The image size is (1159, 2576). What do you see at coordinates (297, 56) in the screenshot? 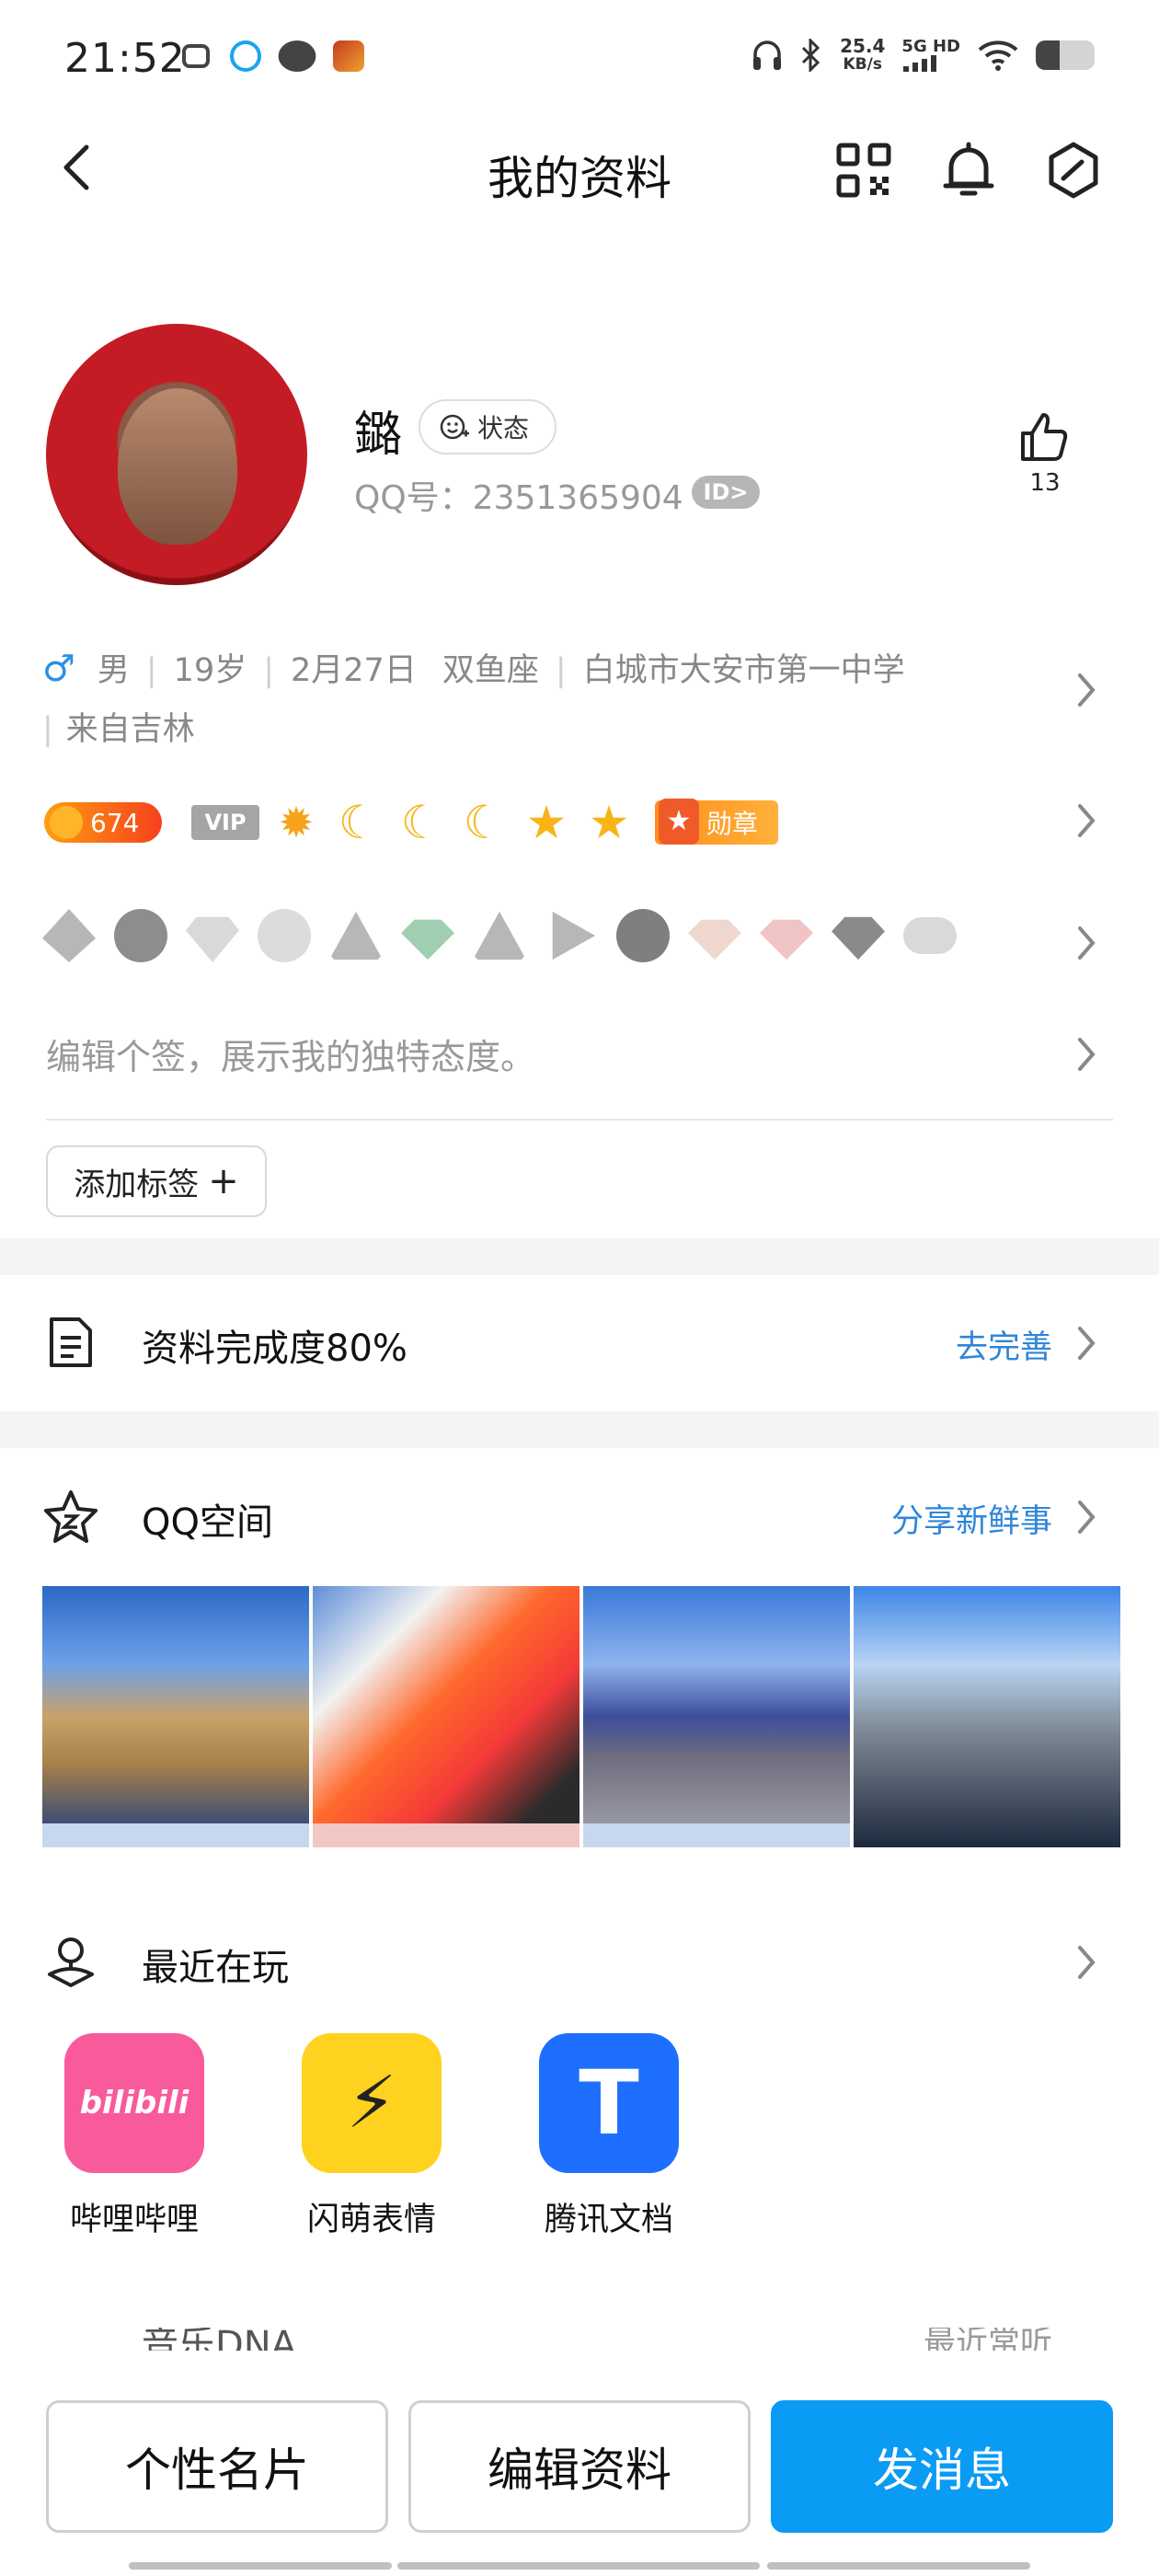
I see `link-icon` at bounding box center [297, 56].